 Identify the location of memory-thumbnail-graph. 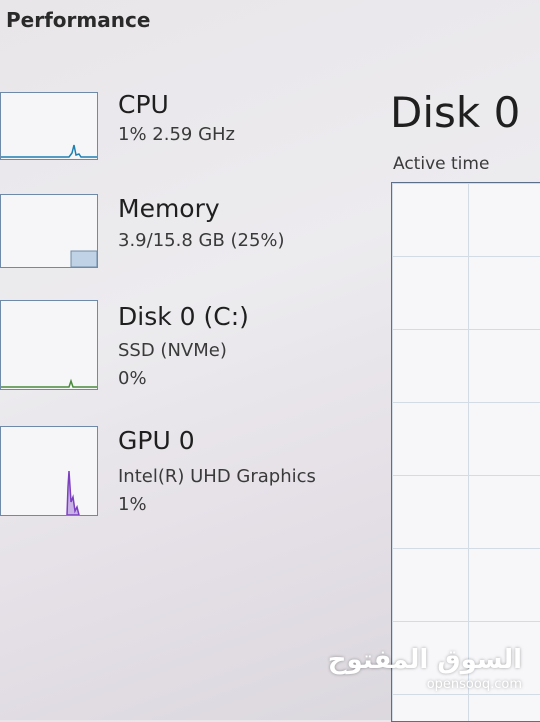
(49, 231).